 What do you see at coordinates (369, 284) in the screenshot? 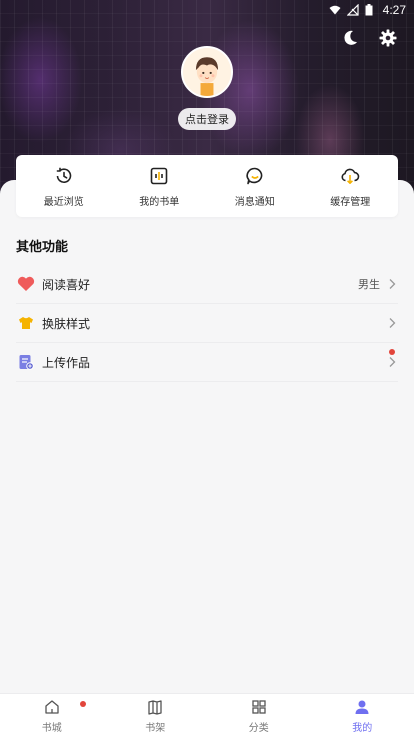
I see `menu-item-value: 男生` at bounding box center [369, 284].